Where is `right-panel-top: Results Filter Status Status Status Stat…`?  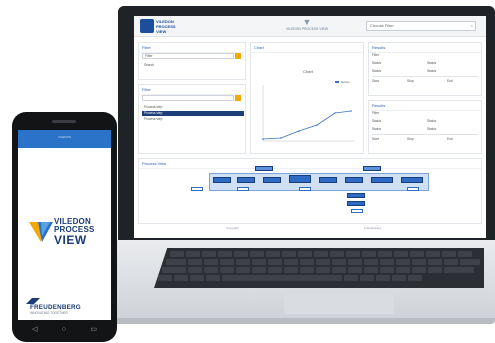
right-panel-top: Results Filter Status Status Status Stat… is located at coordinates (425, 69).